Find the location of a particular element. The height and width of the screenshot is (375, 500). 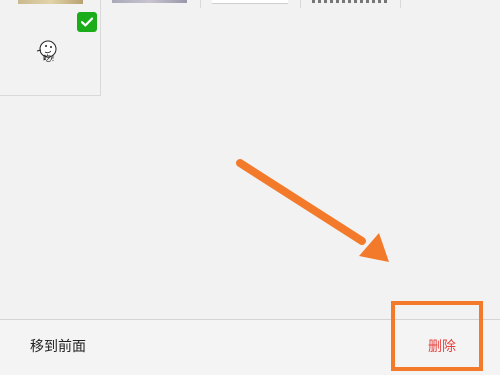

meme-face-sticker-icon is located at coordinates (46, 50).